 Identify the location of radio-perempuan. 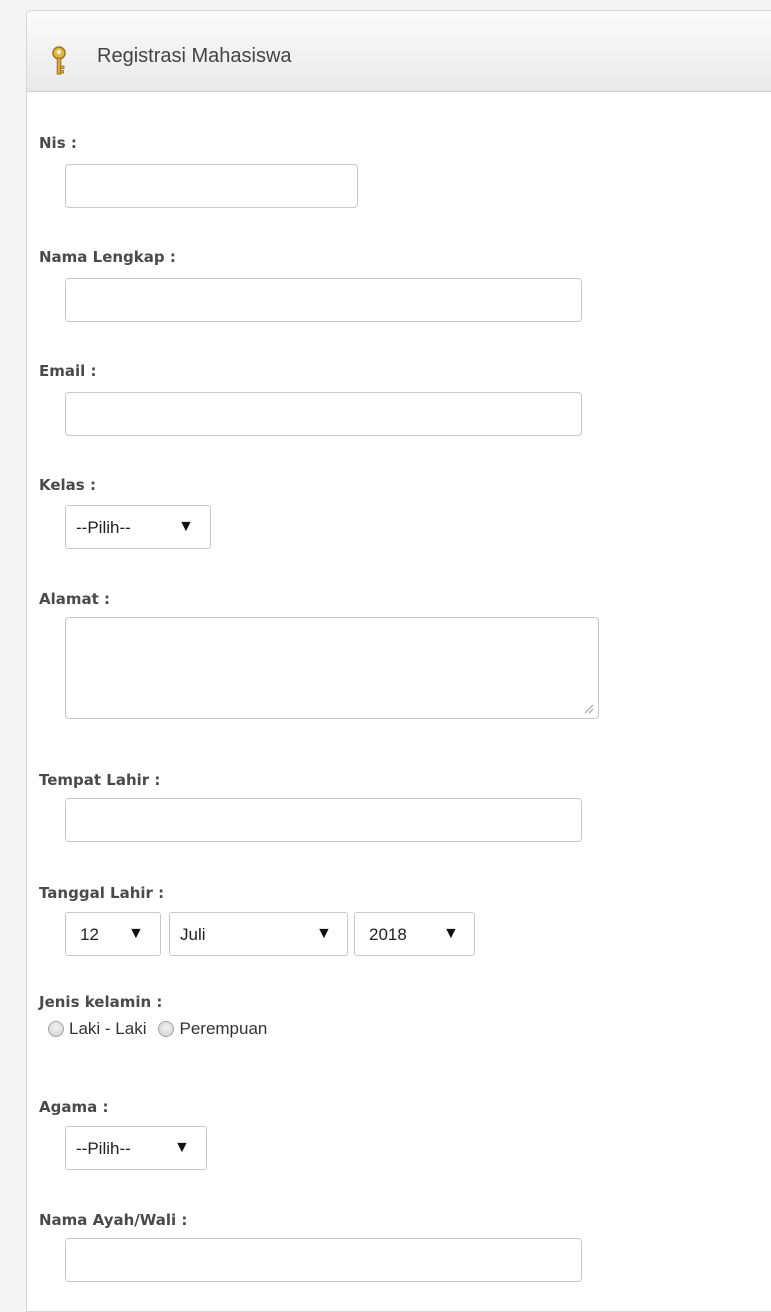
(166, 1029).